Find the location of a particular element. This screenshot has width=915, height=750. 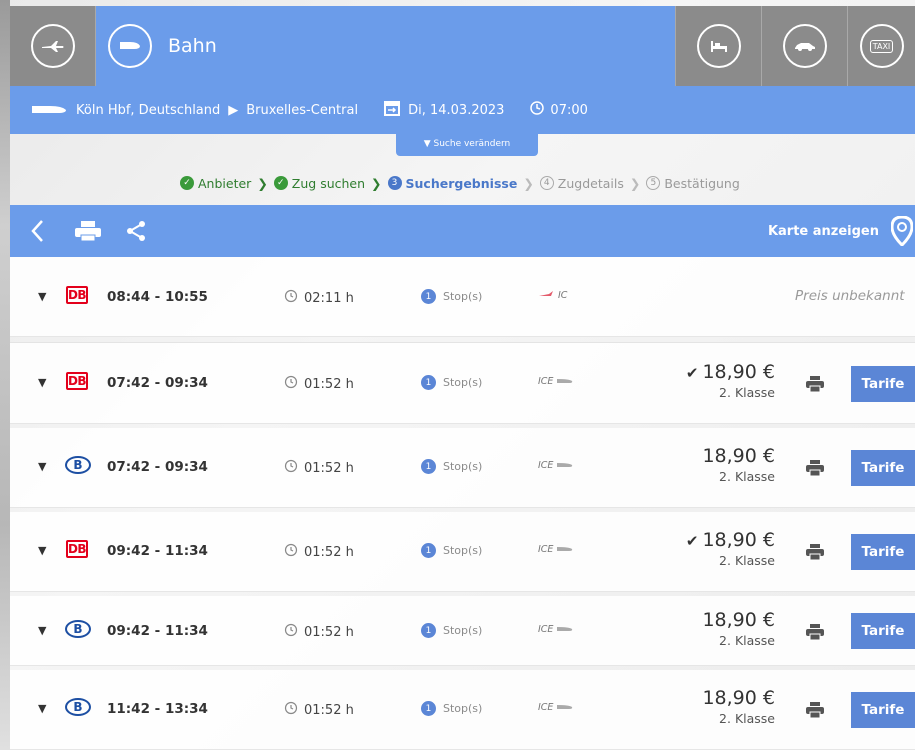

ice-train-icon is located at coordinates (565, 381).